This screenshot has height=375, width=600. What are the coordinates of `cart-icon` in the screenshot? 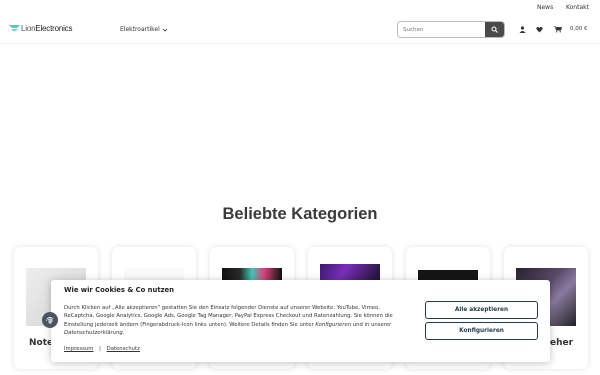 It's located at (557, 29).